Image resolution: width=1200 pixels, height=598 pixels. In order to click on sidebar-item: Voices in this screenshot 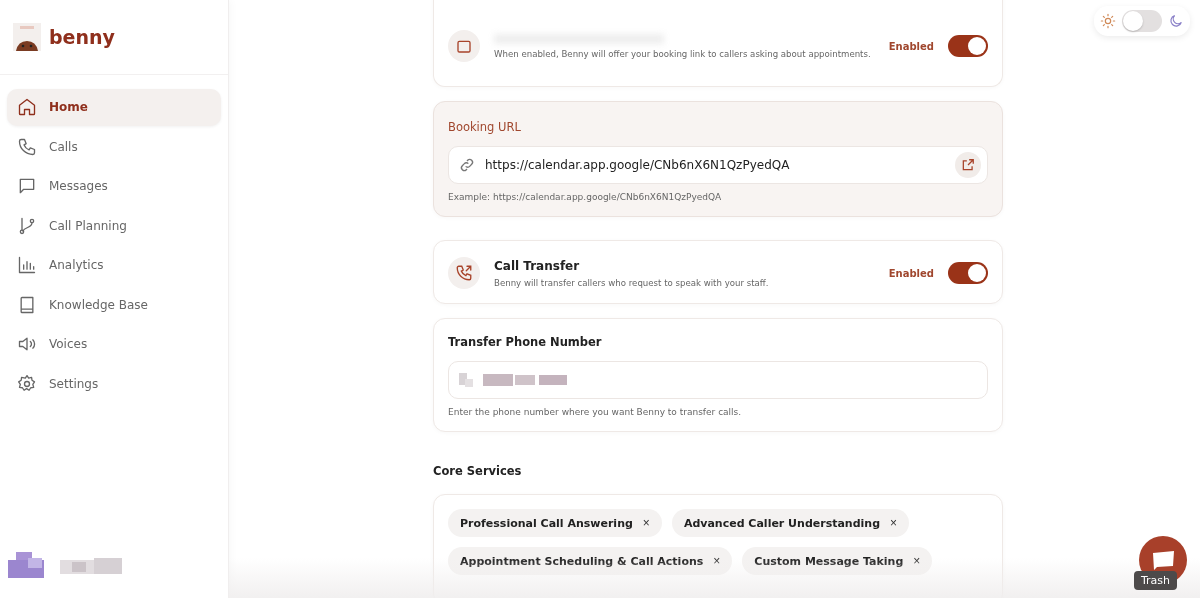, I will do `click(114, 344)`.